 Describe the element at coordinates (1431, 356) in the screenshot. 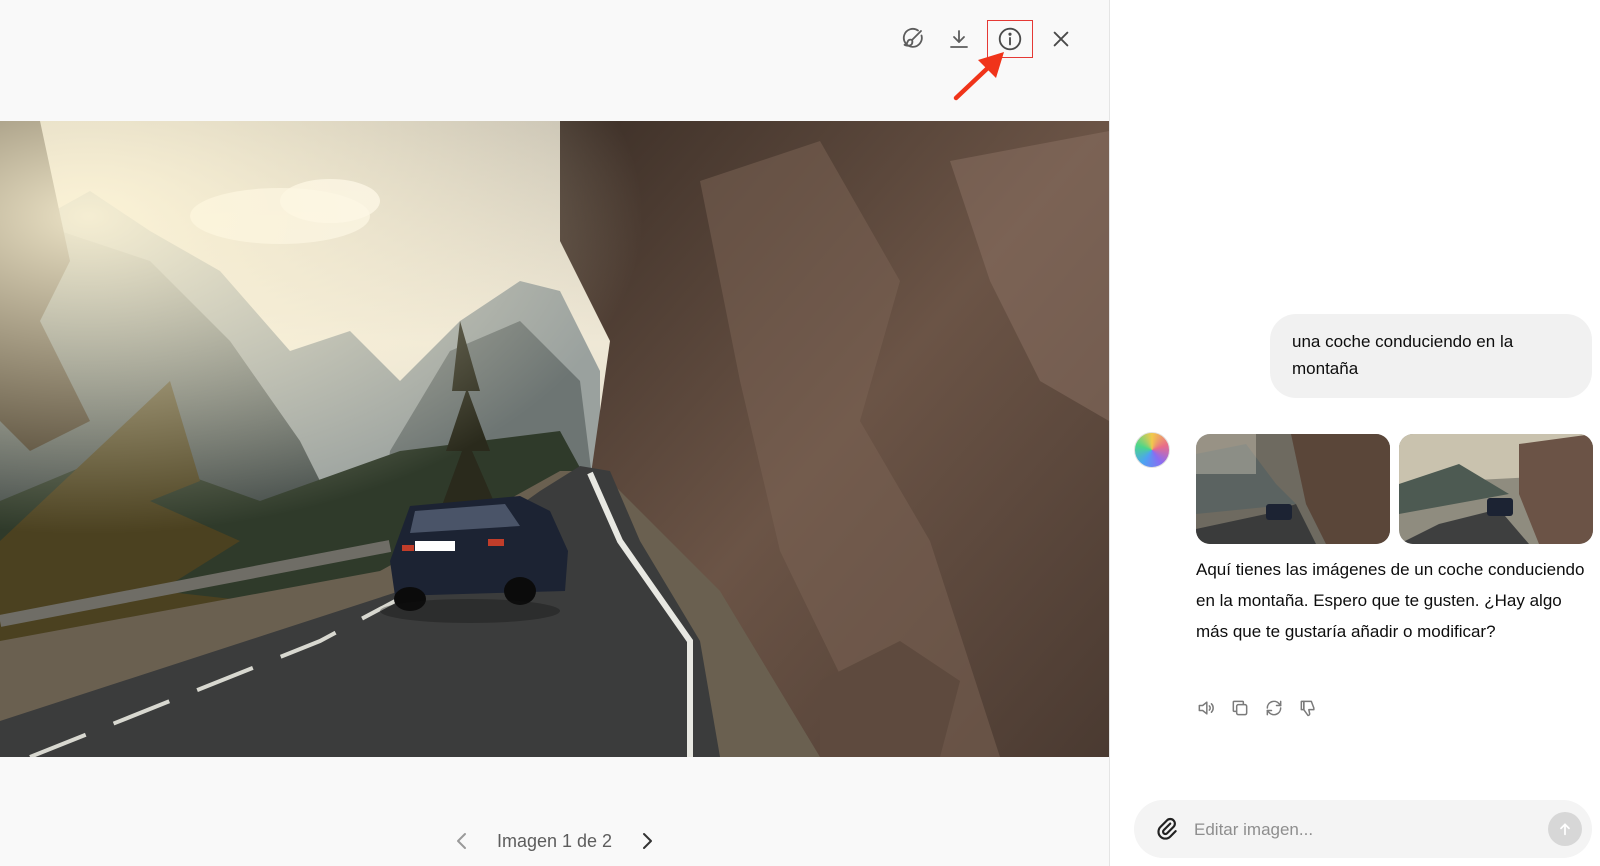

I see `user-message: una coche conduciendo en la montaña` at that location.